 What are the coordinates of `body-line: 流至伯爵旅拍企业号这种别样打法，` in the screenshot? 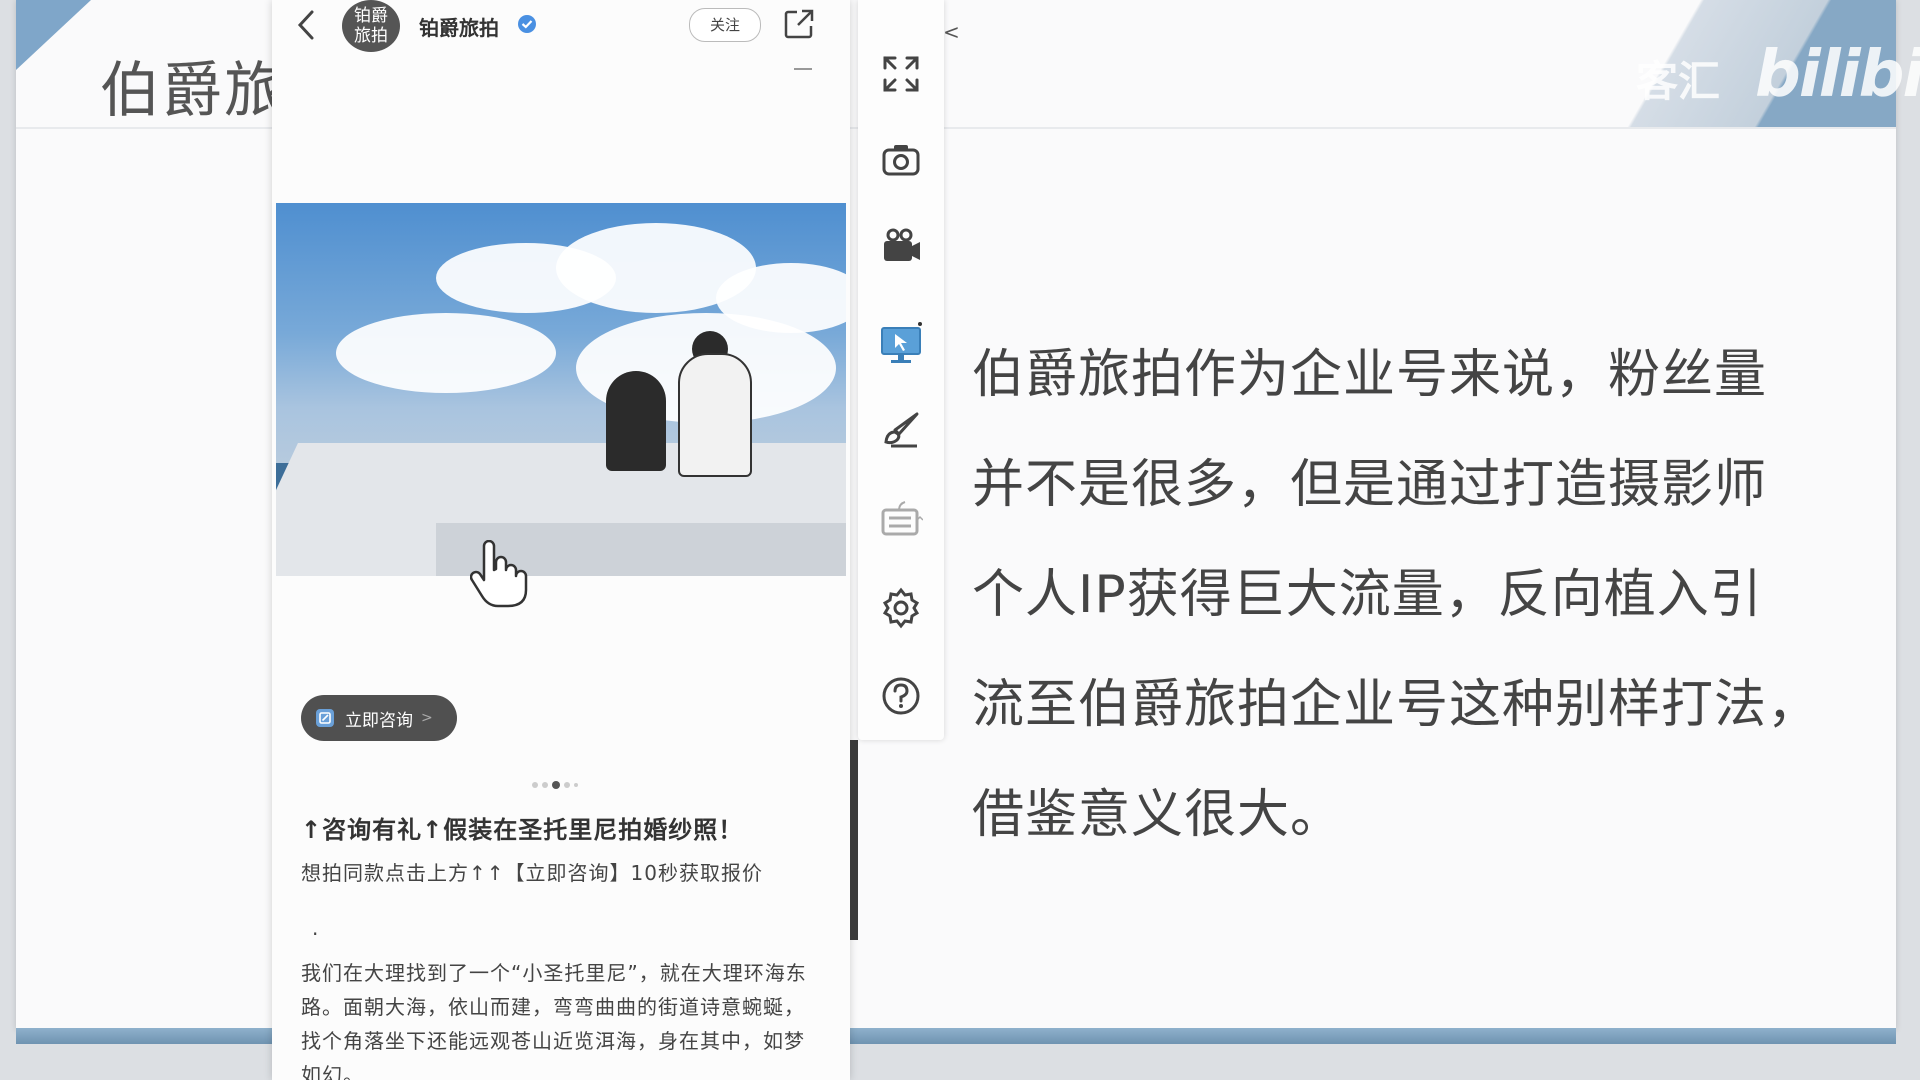 It's located at (1396, 705).